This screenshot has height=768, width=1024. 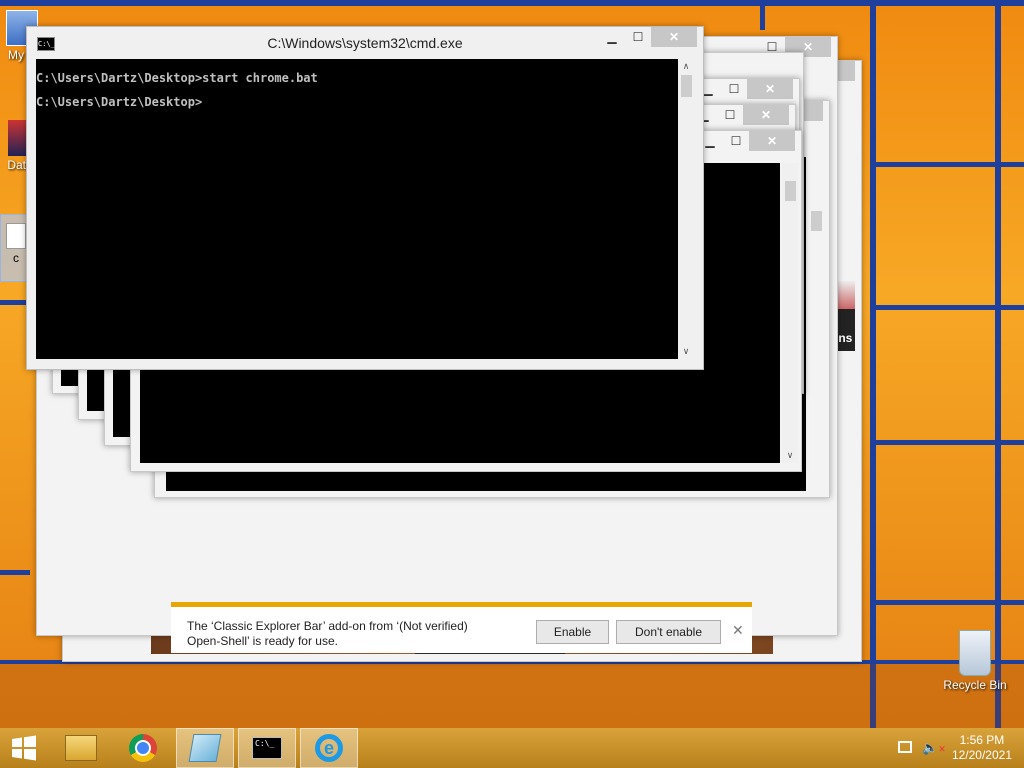 What do you see at coordinates (177, 78) in the screenshot?
I see `console-line: C:\Users\Dartz\Desktop>start chrome.bat` at bounding box center [177, 78].